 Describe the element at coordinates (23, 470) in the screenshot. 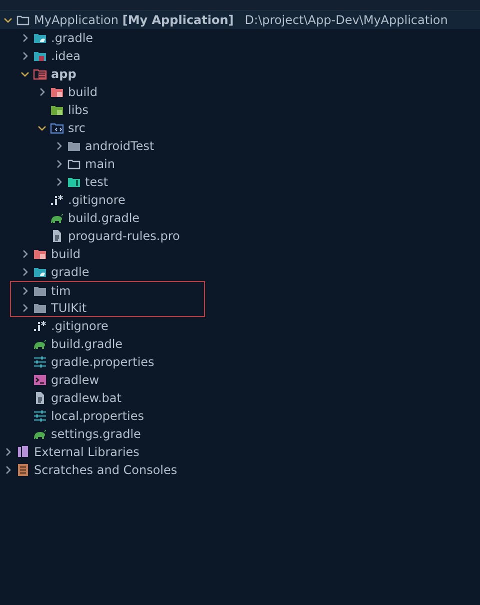

I see `scratches-icon` at that location.